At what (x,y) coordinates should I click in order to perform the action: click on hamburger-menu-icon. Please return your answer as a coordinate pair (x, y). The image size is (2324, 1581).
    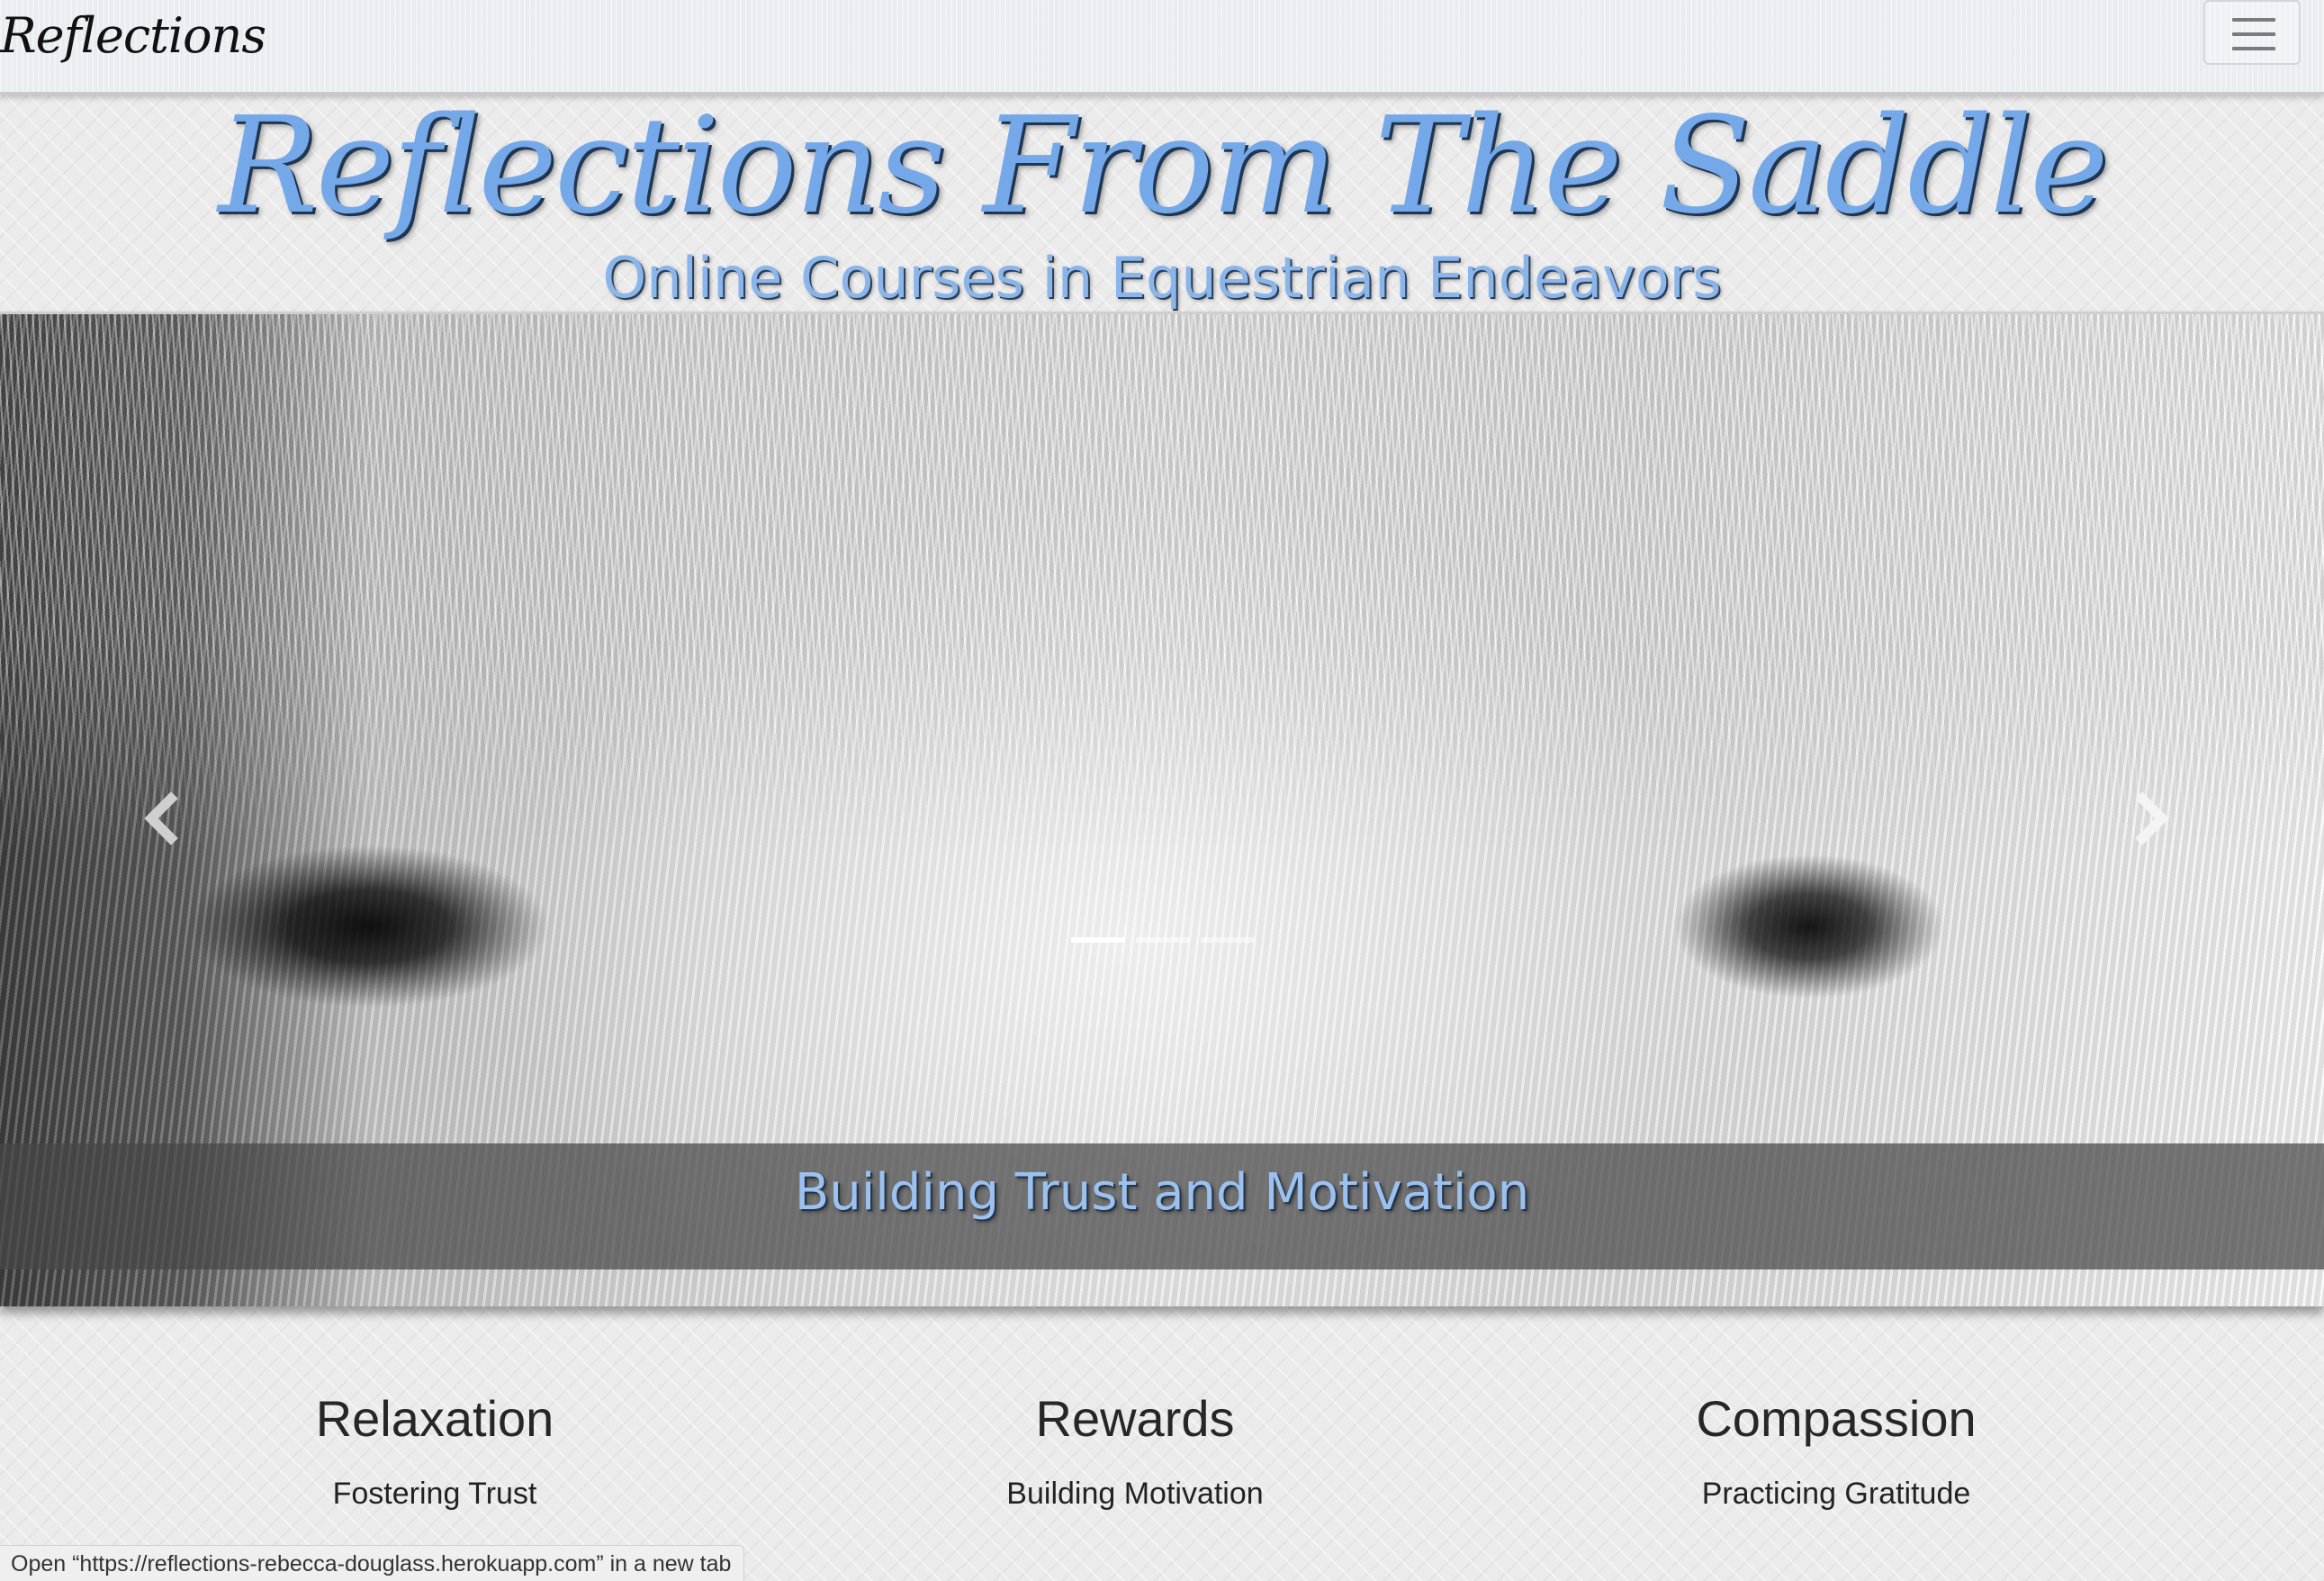
    Looking at the image, I should click on (2253, 20).